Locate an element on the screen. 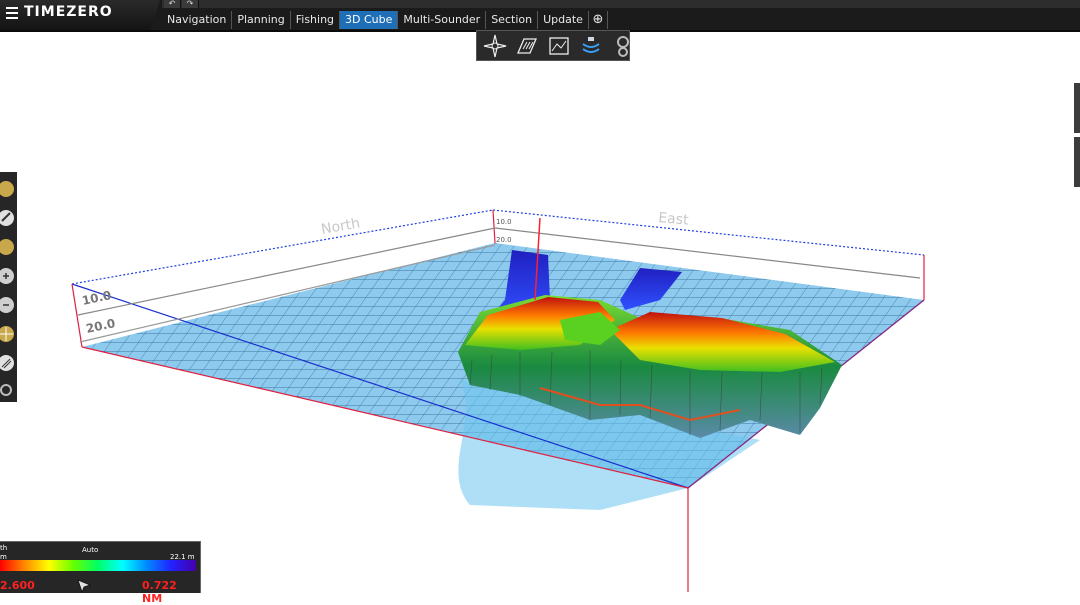  chart-overlay-icon is located at coordinates (559, 46).